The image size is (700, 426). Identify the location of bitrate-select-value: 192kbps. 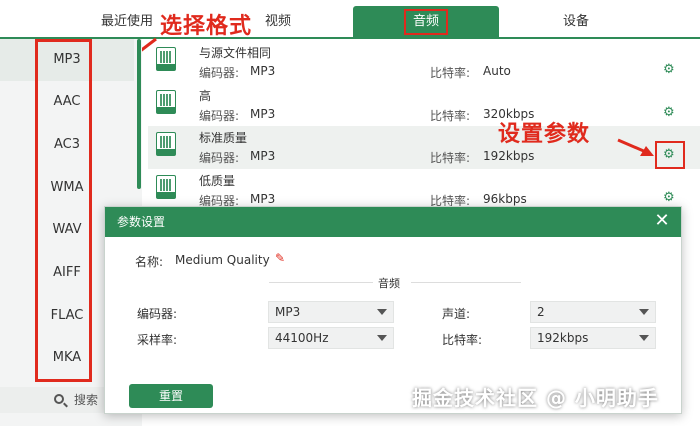
(563, 338).